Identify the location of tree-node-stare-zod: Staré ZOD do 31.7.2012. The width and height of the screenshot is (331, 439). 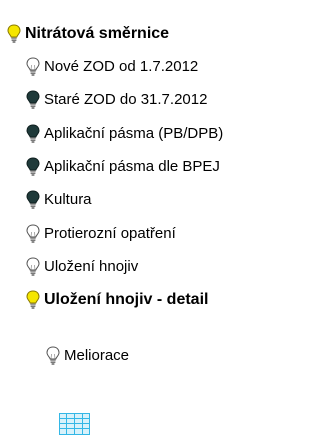
(116, 100).